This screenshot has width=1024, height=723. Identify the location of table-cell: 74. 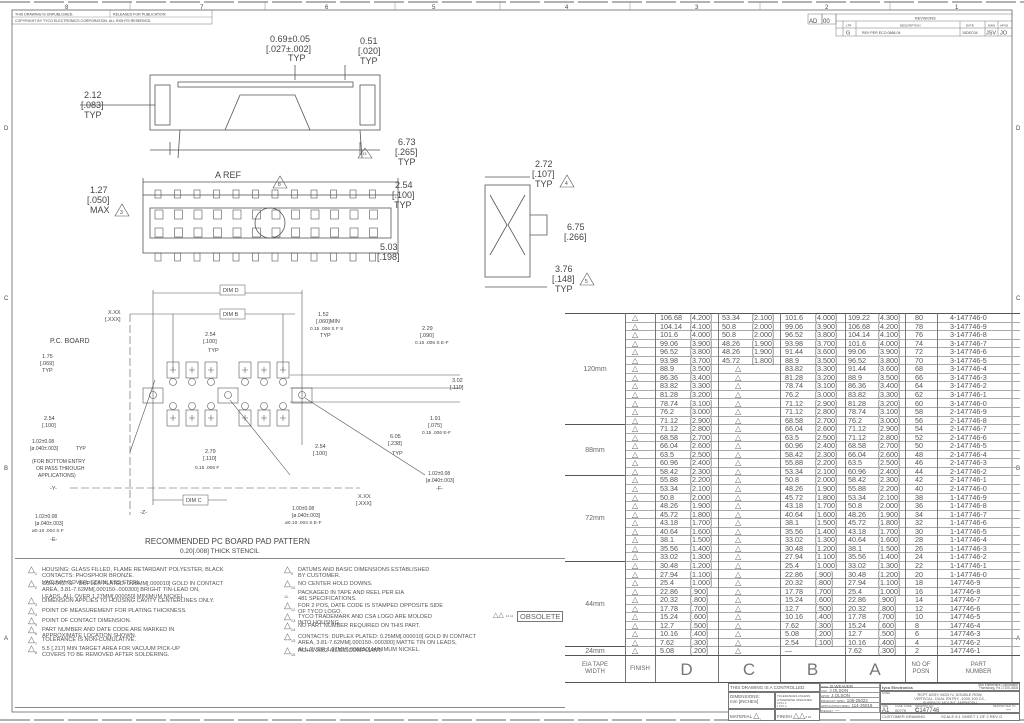
(919, 343).